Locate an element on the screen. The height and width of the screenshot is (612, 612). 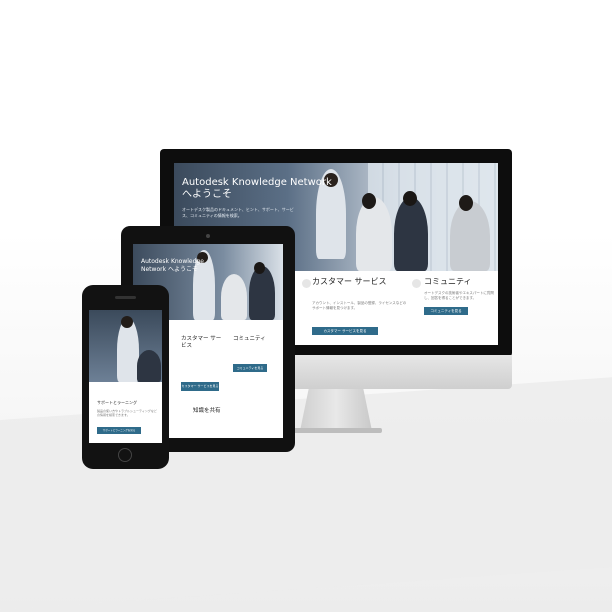
imac-stand is located at coordinates (336, 410).